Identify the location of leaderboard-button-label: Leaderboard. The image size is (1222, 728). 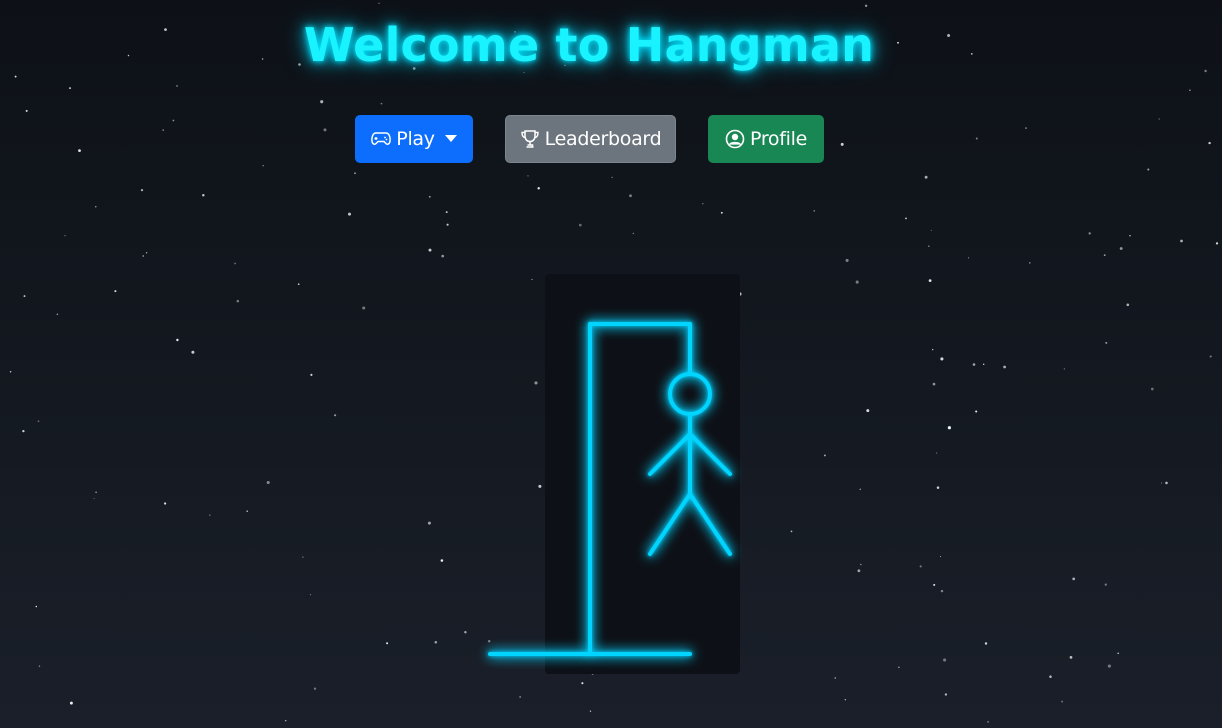
(603, 139).